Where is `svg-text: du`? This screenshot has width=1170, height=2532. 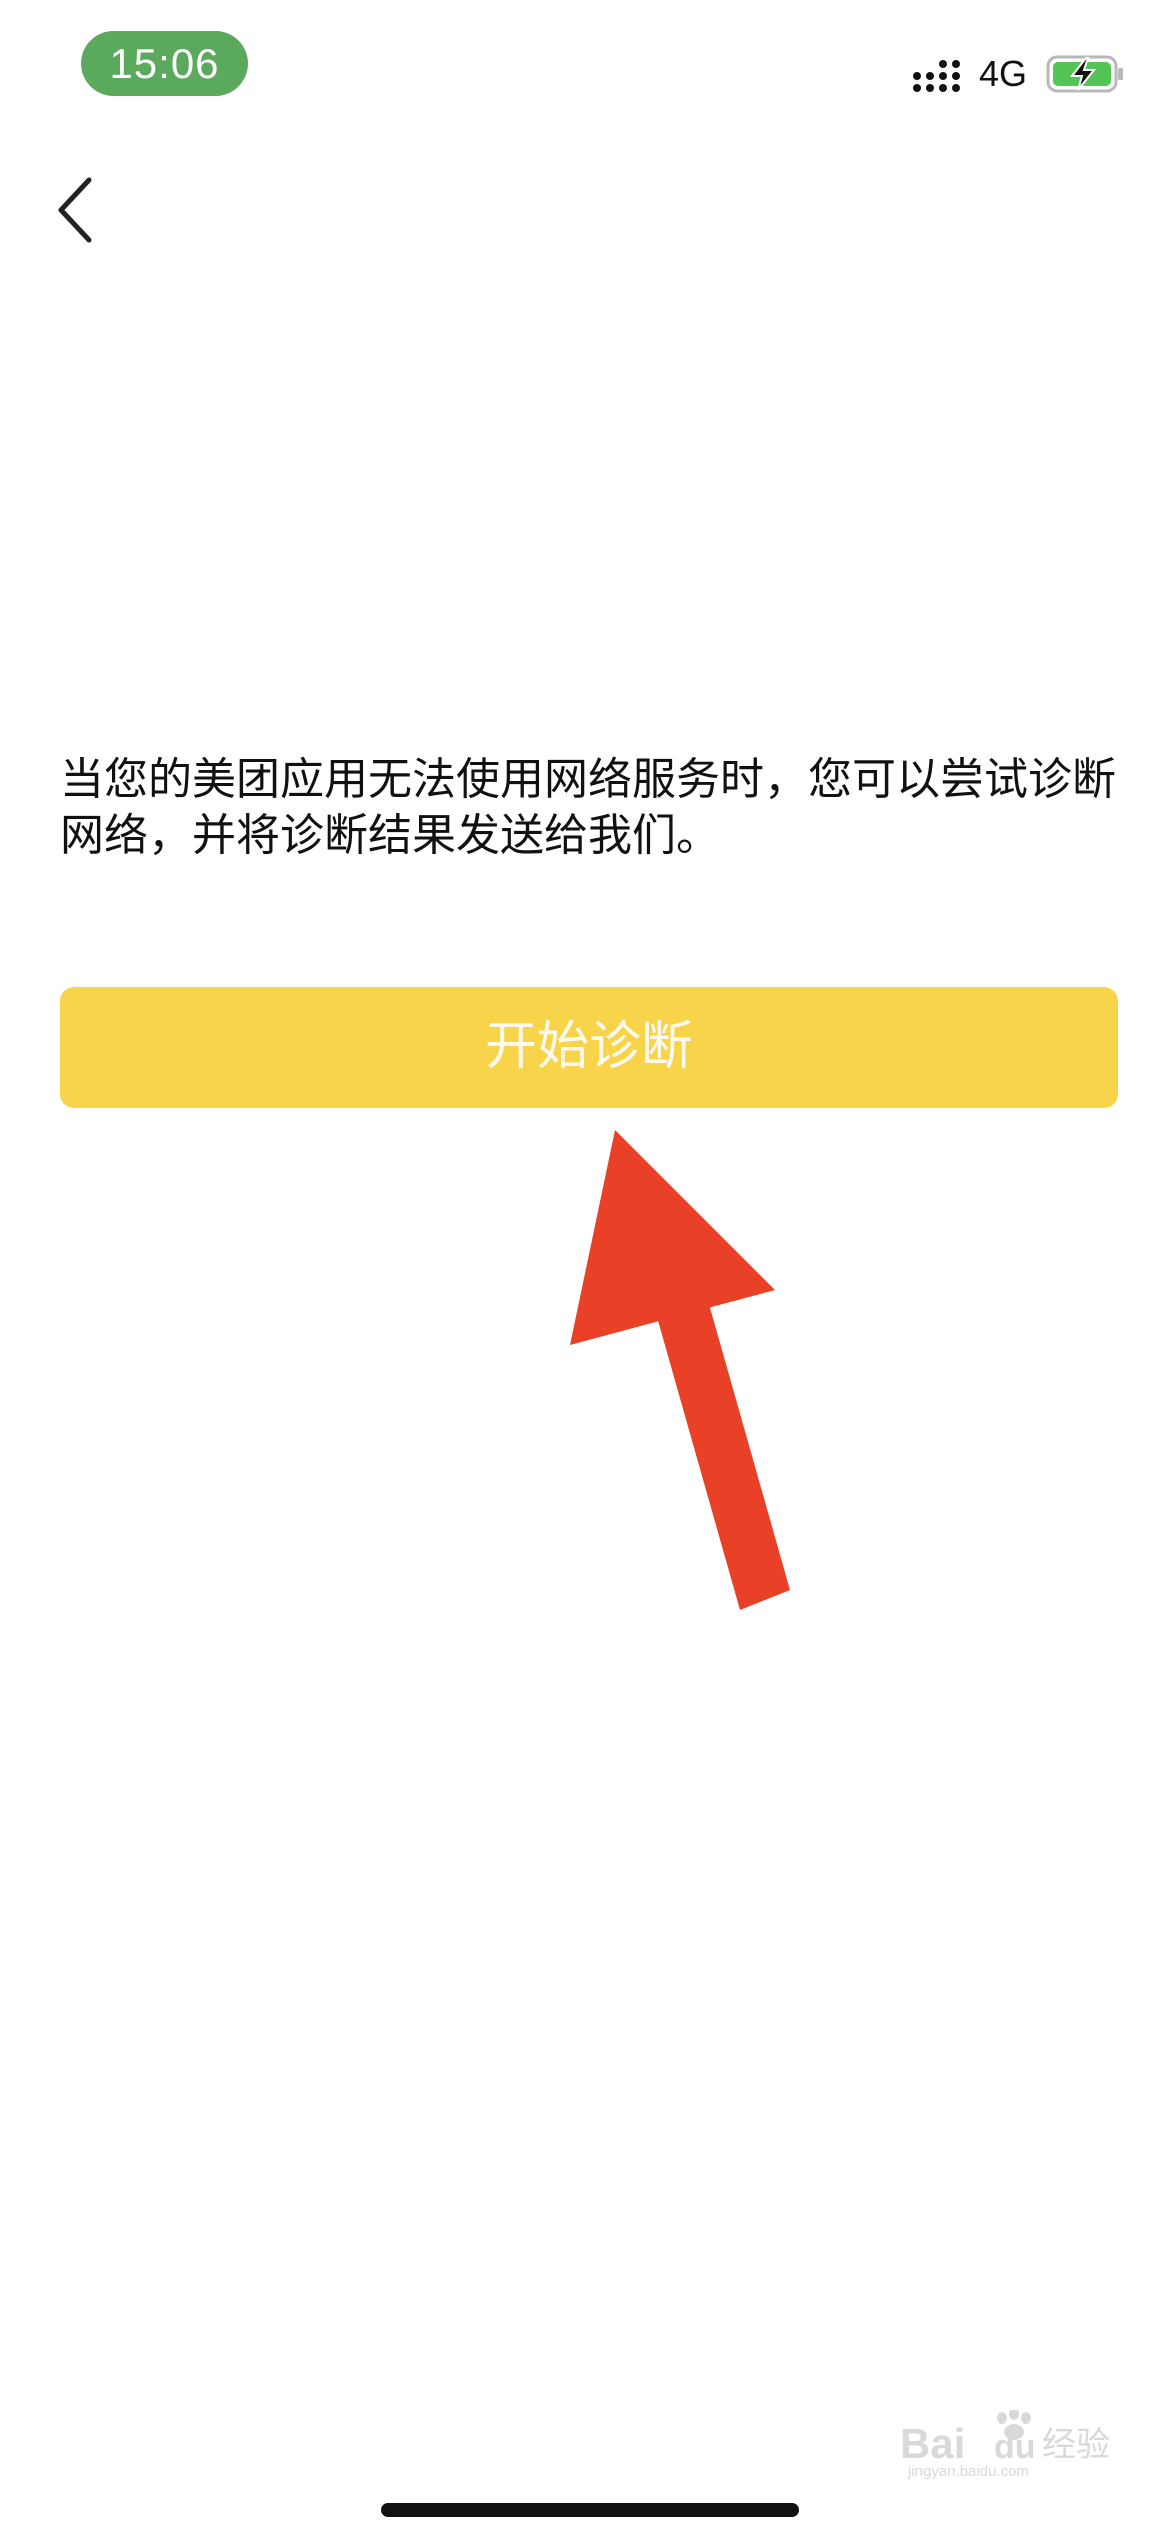 svg-text: du is located at coordinates (1015, 2447).